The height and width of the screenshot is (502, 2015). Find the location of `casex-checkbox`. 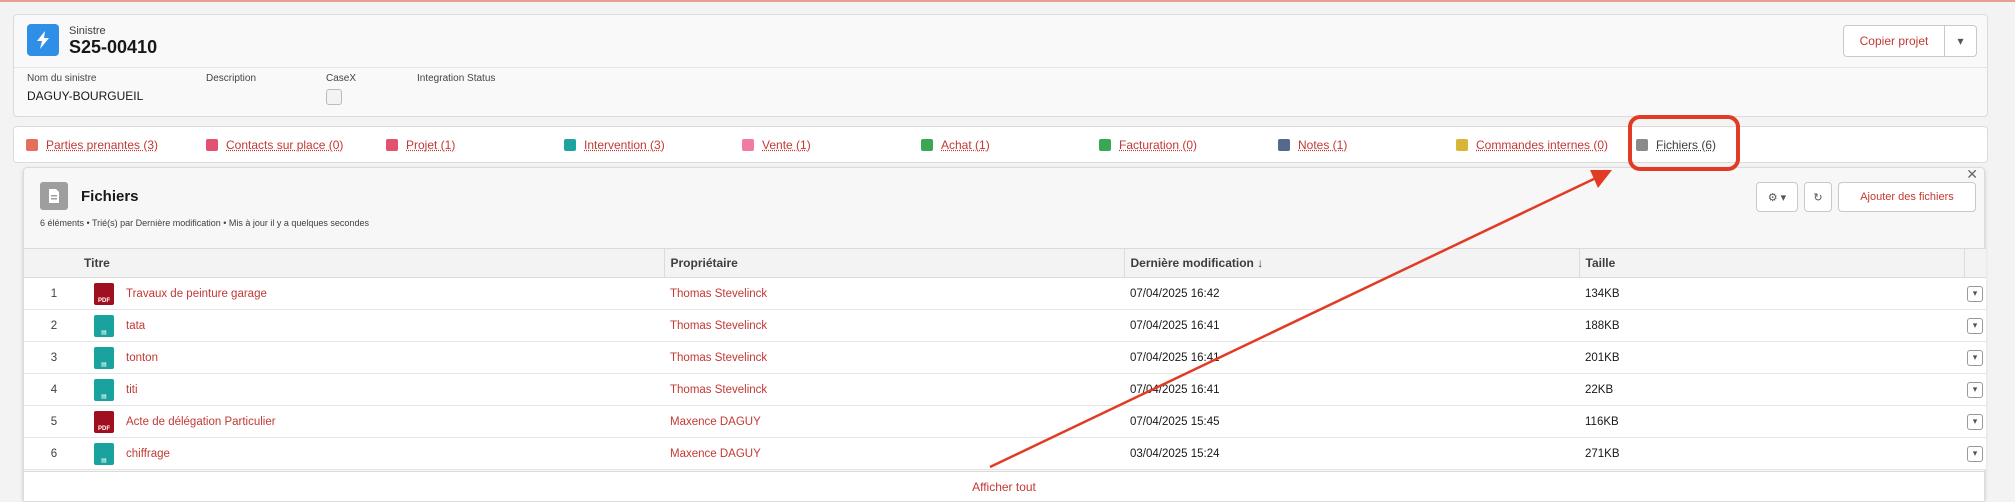

casex-checkbox is located at coordinates (334, 97).